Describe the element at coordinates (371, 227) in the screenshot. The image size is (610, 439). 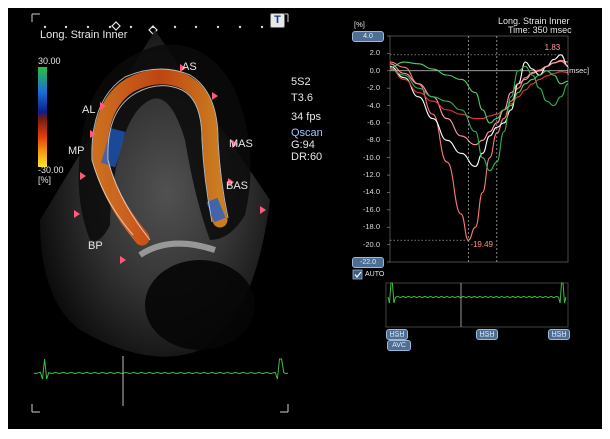
I see `y-tick-label: -18.0` at that location.